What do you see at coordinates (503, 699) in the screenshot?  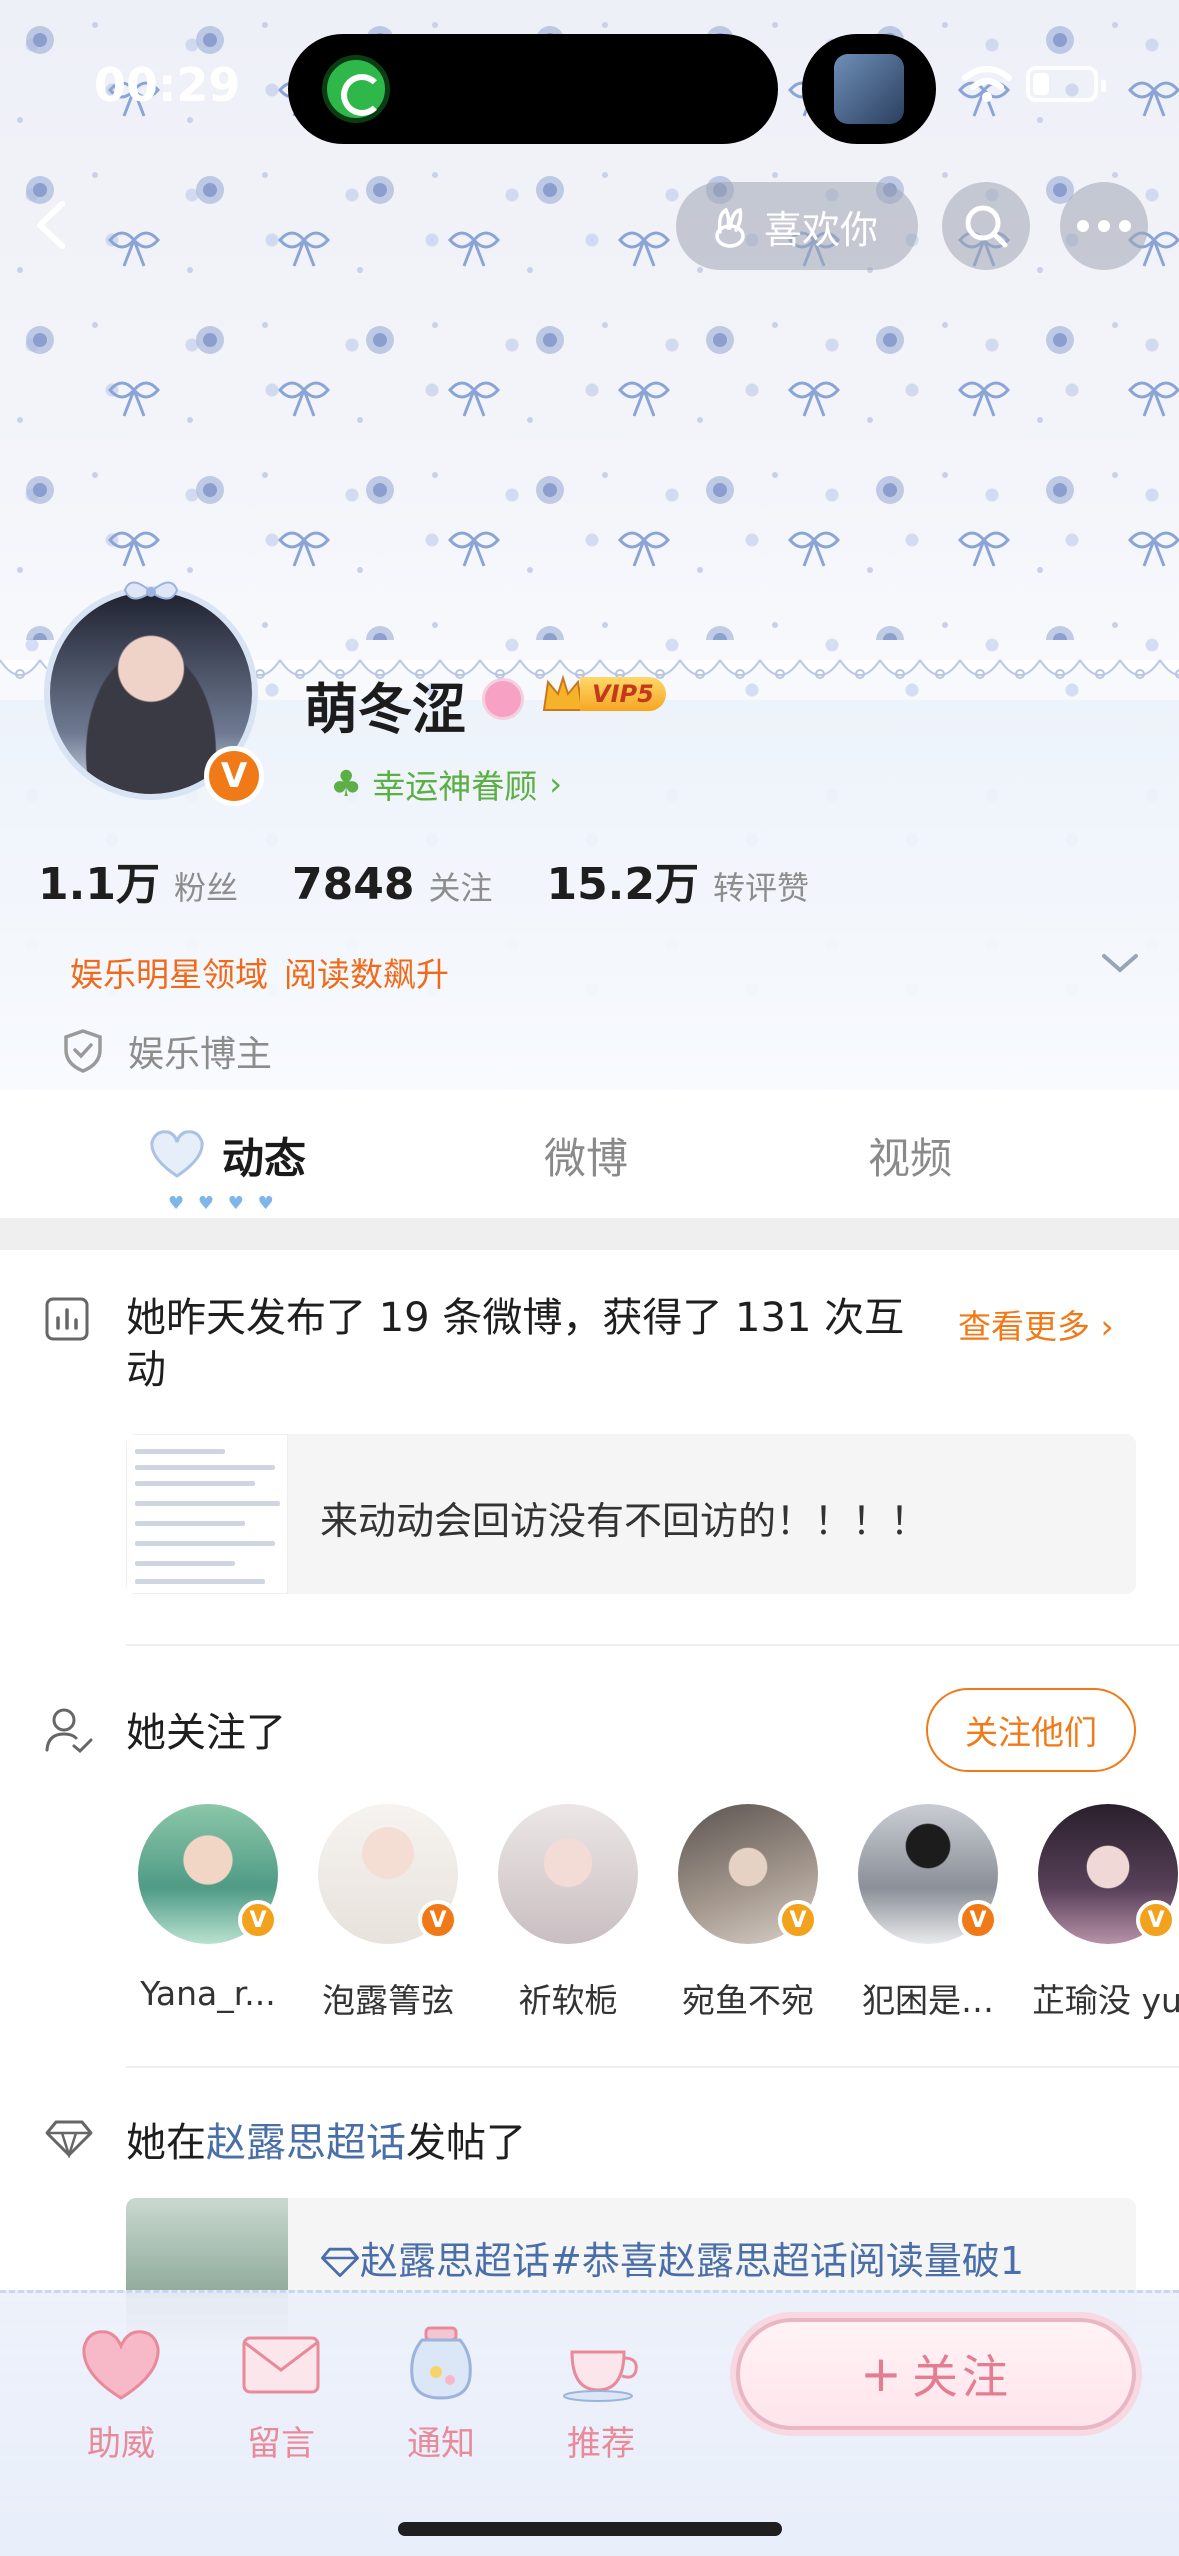 I see `gender-female-icon` at bounding box center [503, 699].